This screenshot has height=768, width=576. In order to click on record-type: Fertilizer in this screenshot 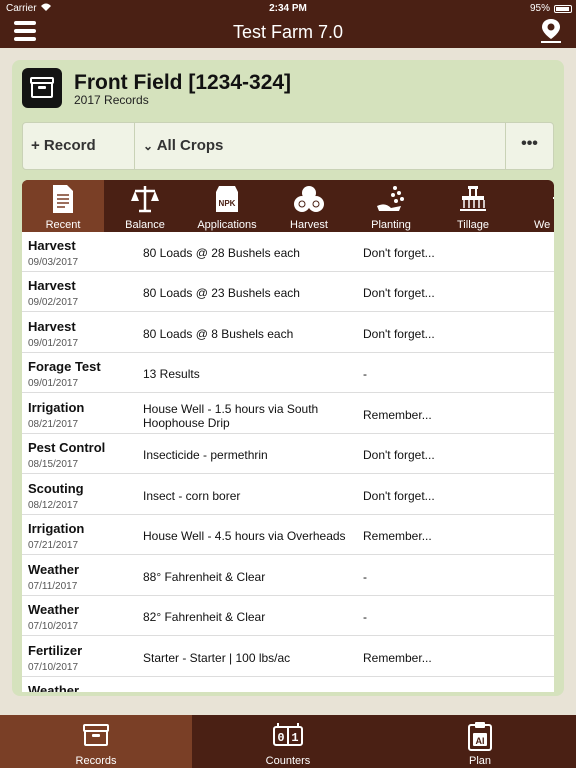, I will do `click(55, 650)`.